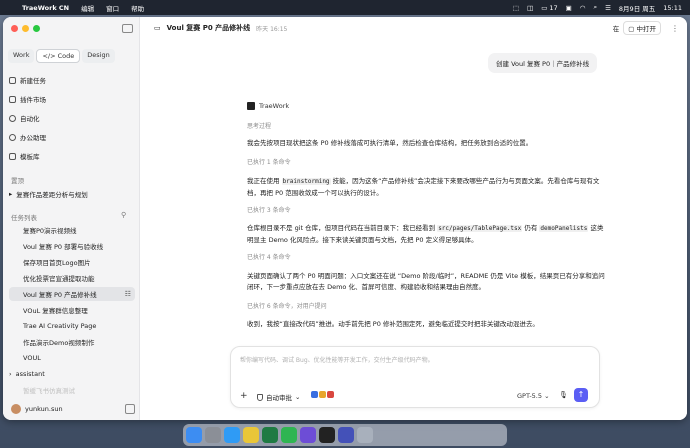  I want to click on open-in: 在 ▢ 中打开, so click(637, 28).